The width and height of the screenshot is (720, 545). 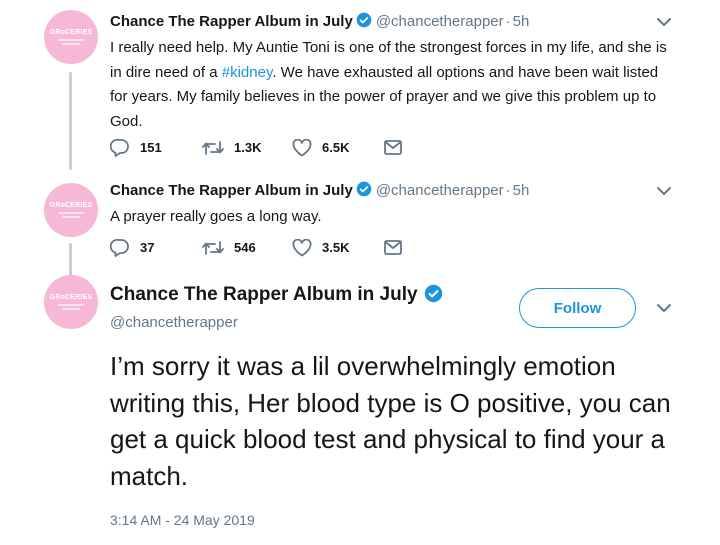 I want to click on like-count: 3.5K, so click(x=336, y=247).